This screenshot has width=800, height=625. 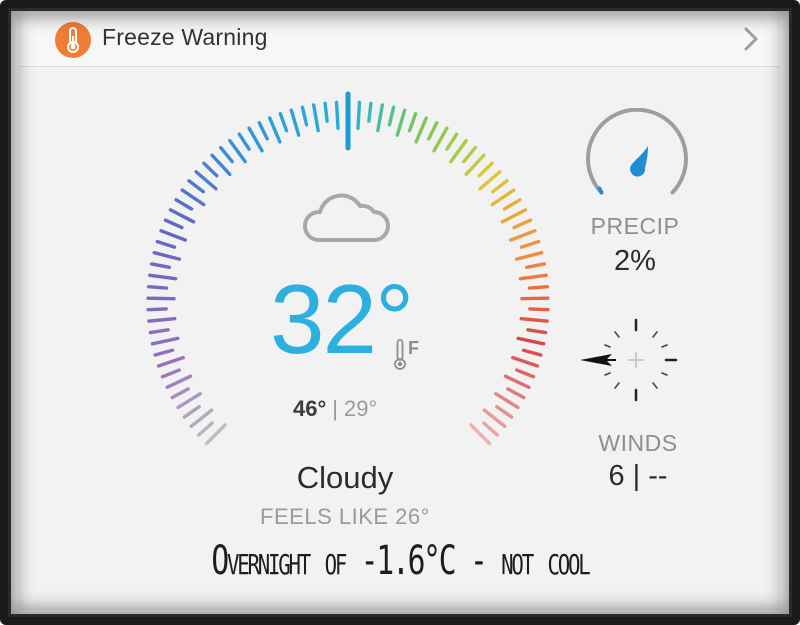 I want to click on high-low-temps: 46° | 29°, so click(x=335, y=409).